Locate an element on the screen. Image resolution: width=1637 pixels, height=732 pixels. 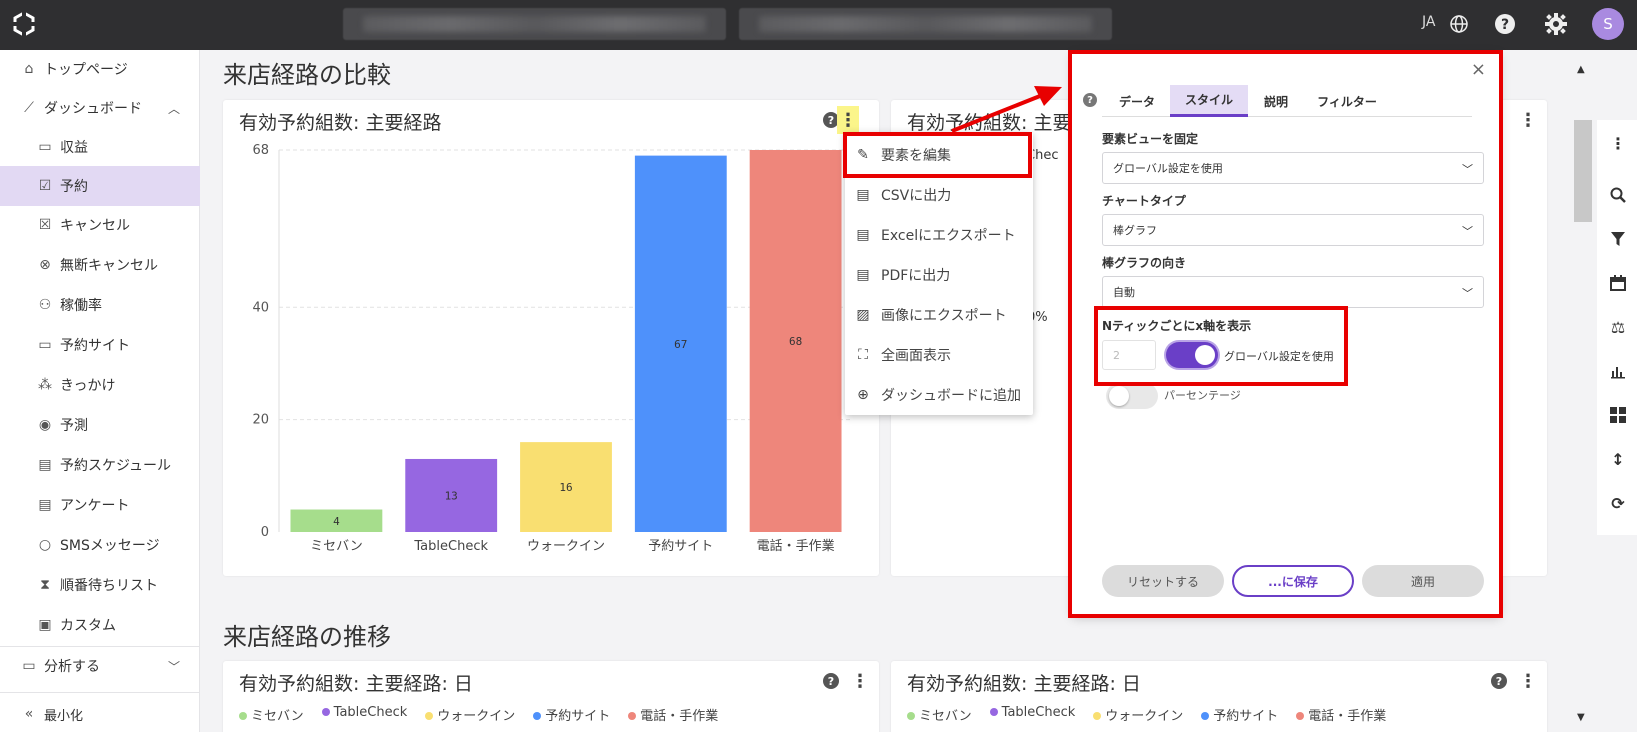
sidebar-item-waitlist: ⧗ 順番待ちリスト is located at coordinates (100, 585).